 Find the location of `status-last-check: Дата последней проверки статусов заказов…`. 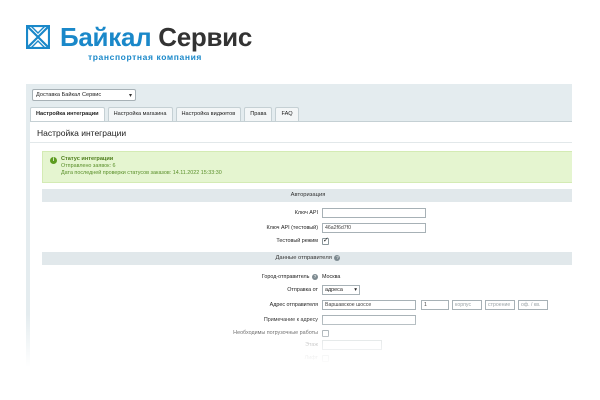

status-last-check: Дата последней проверки статусов заказов… is located at coordinates (141, 173).